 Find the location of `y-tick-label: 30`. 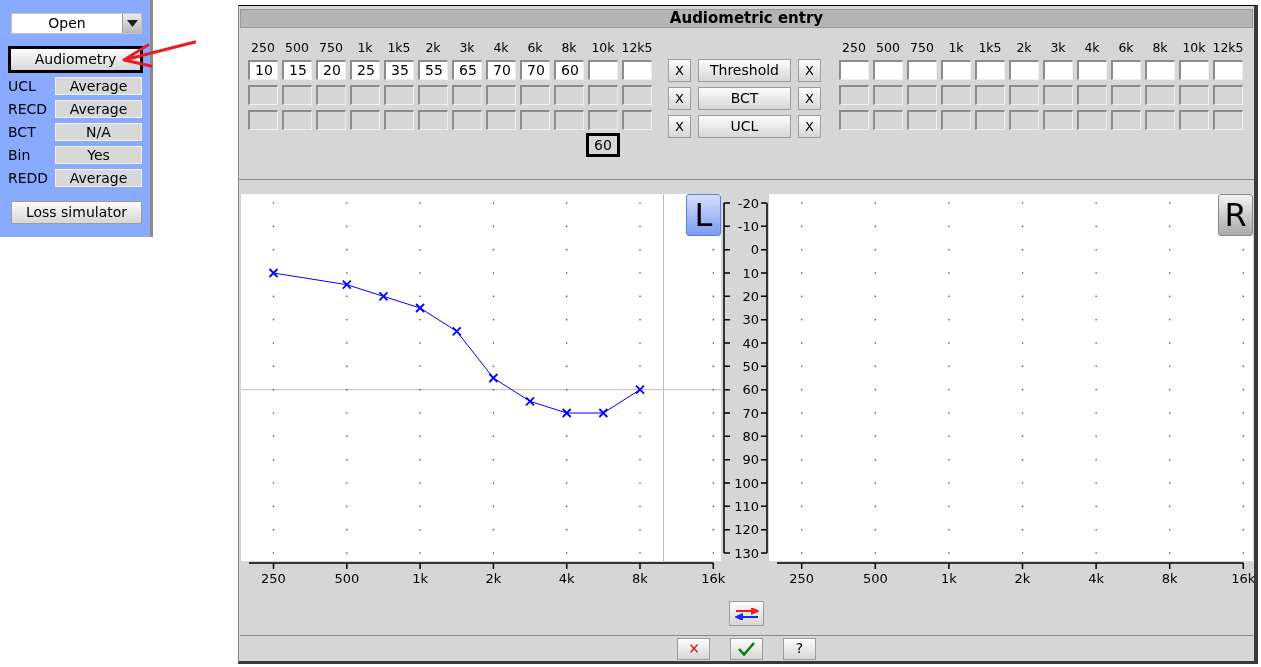

y-tick-label: 30 is located at coordinates (750, 320).